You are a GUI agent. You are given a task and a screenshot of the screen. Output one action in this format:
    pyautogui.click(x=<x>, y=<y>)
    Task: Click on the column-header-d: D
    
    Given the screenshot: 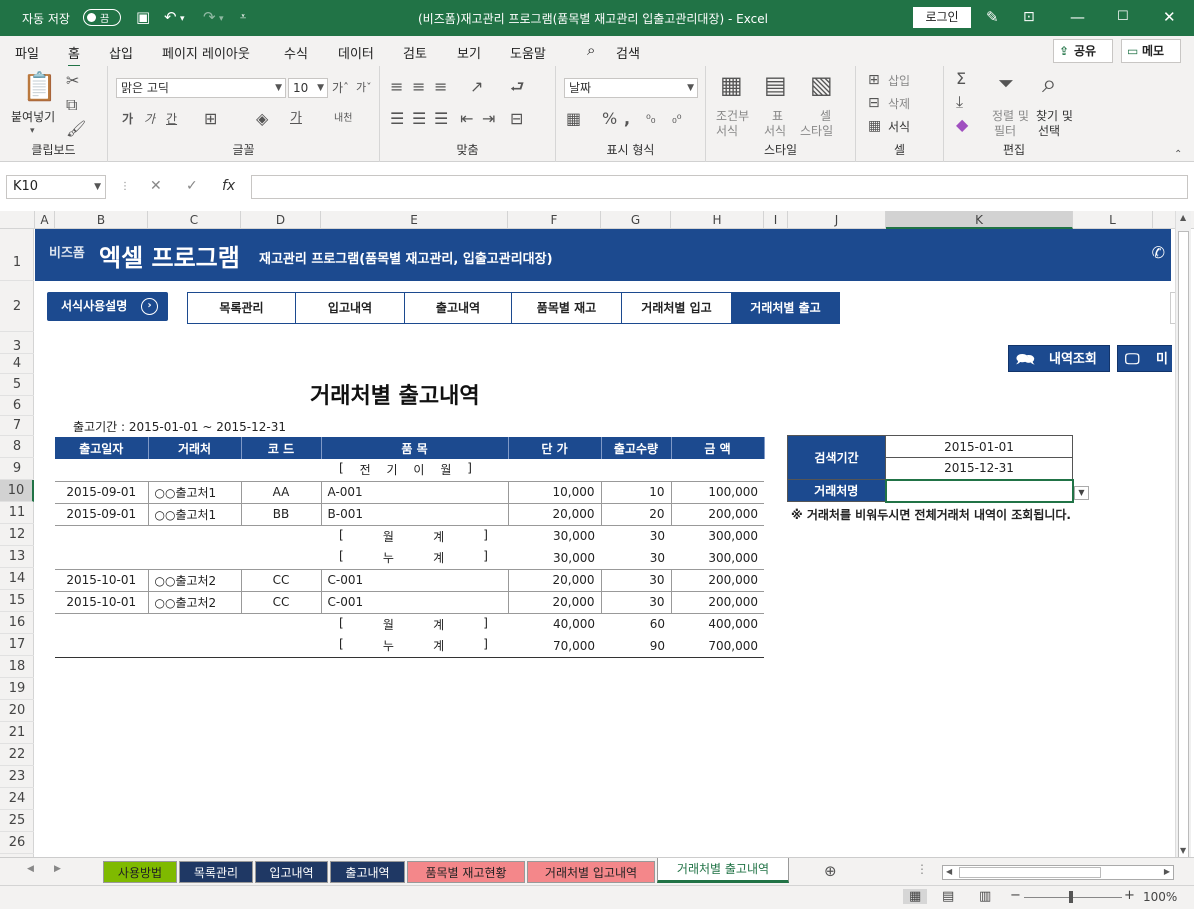 What is the action you would take?
    pyautogui.click(x=281, y=220)
    